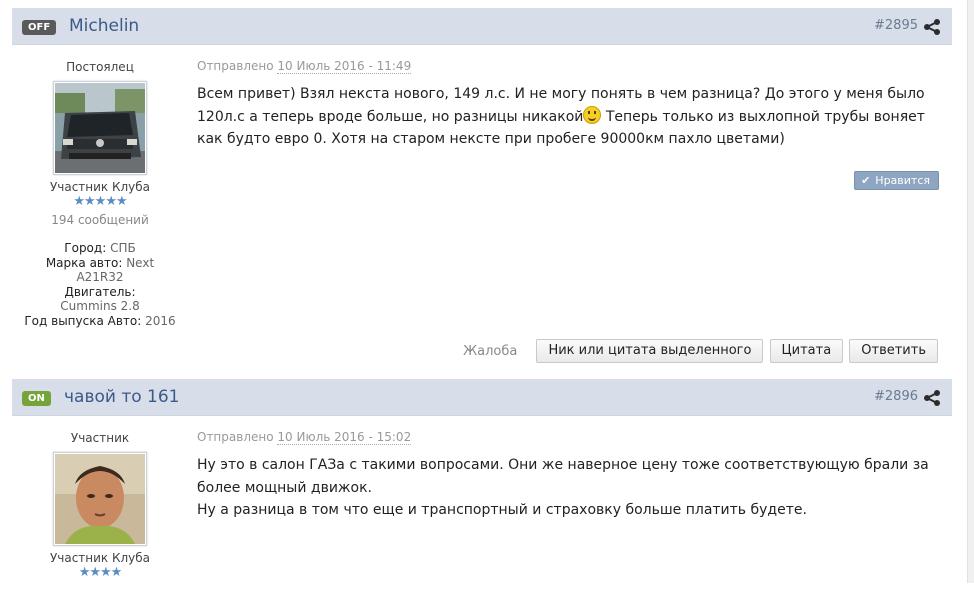  Describe the element at coordinates (100, 572) in the screenshot. I see `rank-stars-icon: ★★★★` at that location.